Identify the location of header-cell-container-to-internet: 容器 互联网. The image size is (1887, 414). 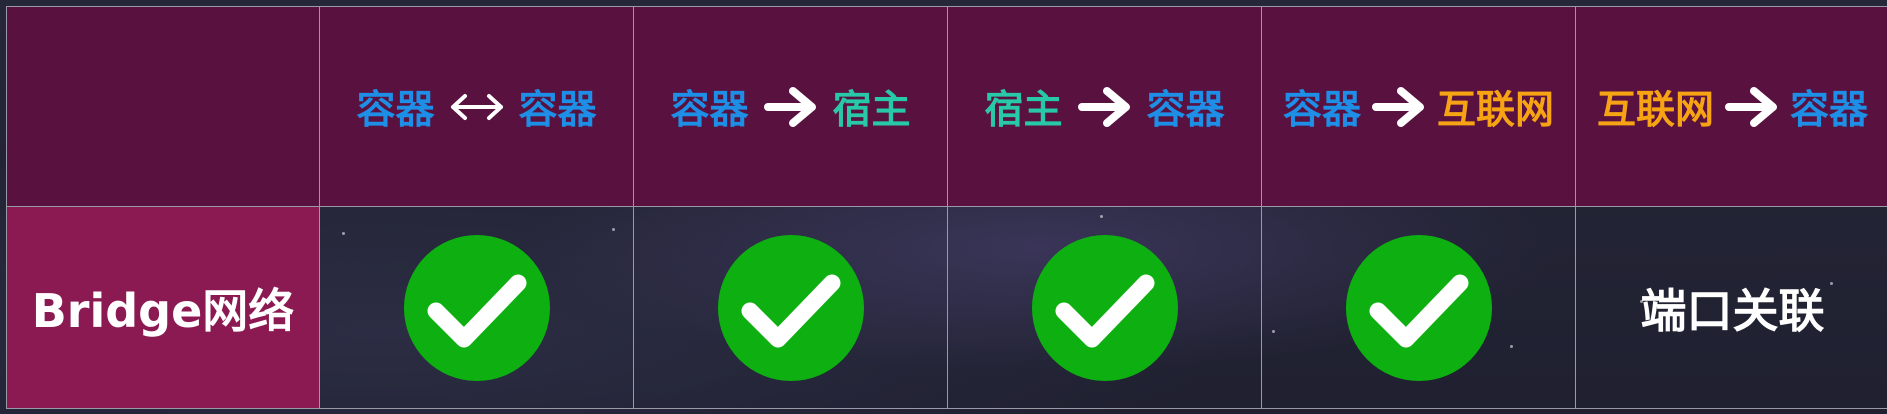
(1418, 106).